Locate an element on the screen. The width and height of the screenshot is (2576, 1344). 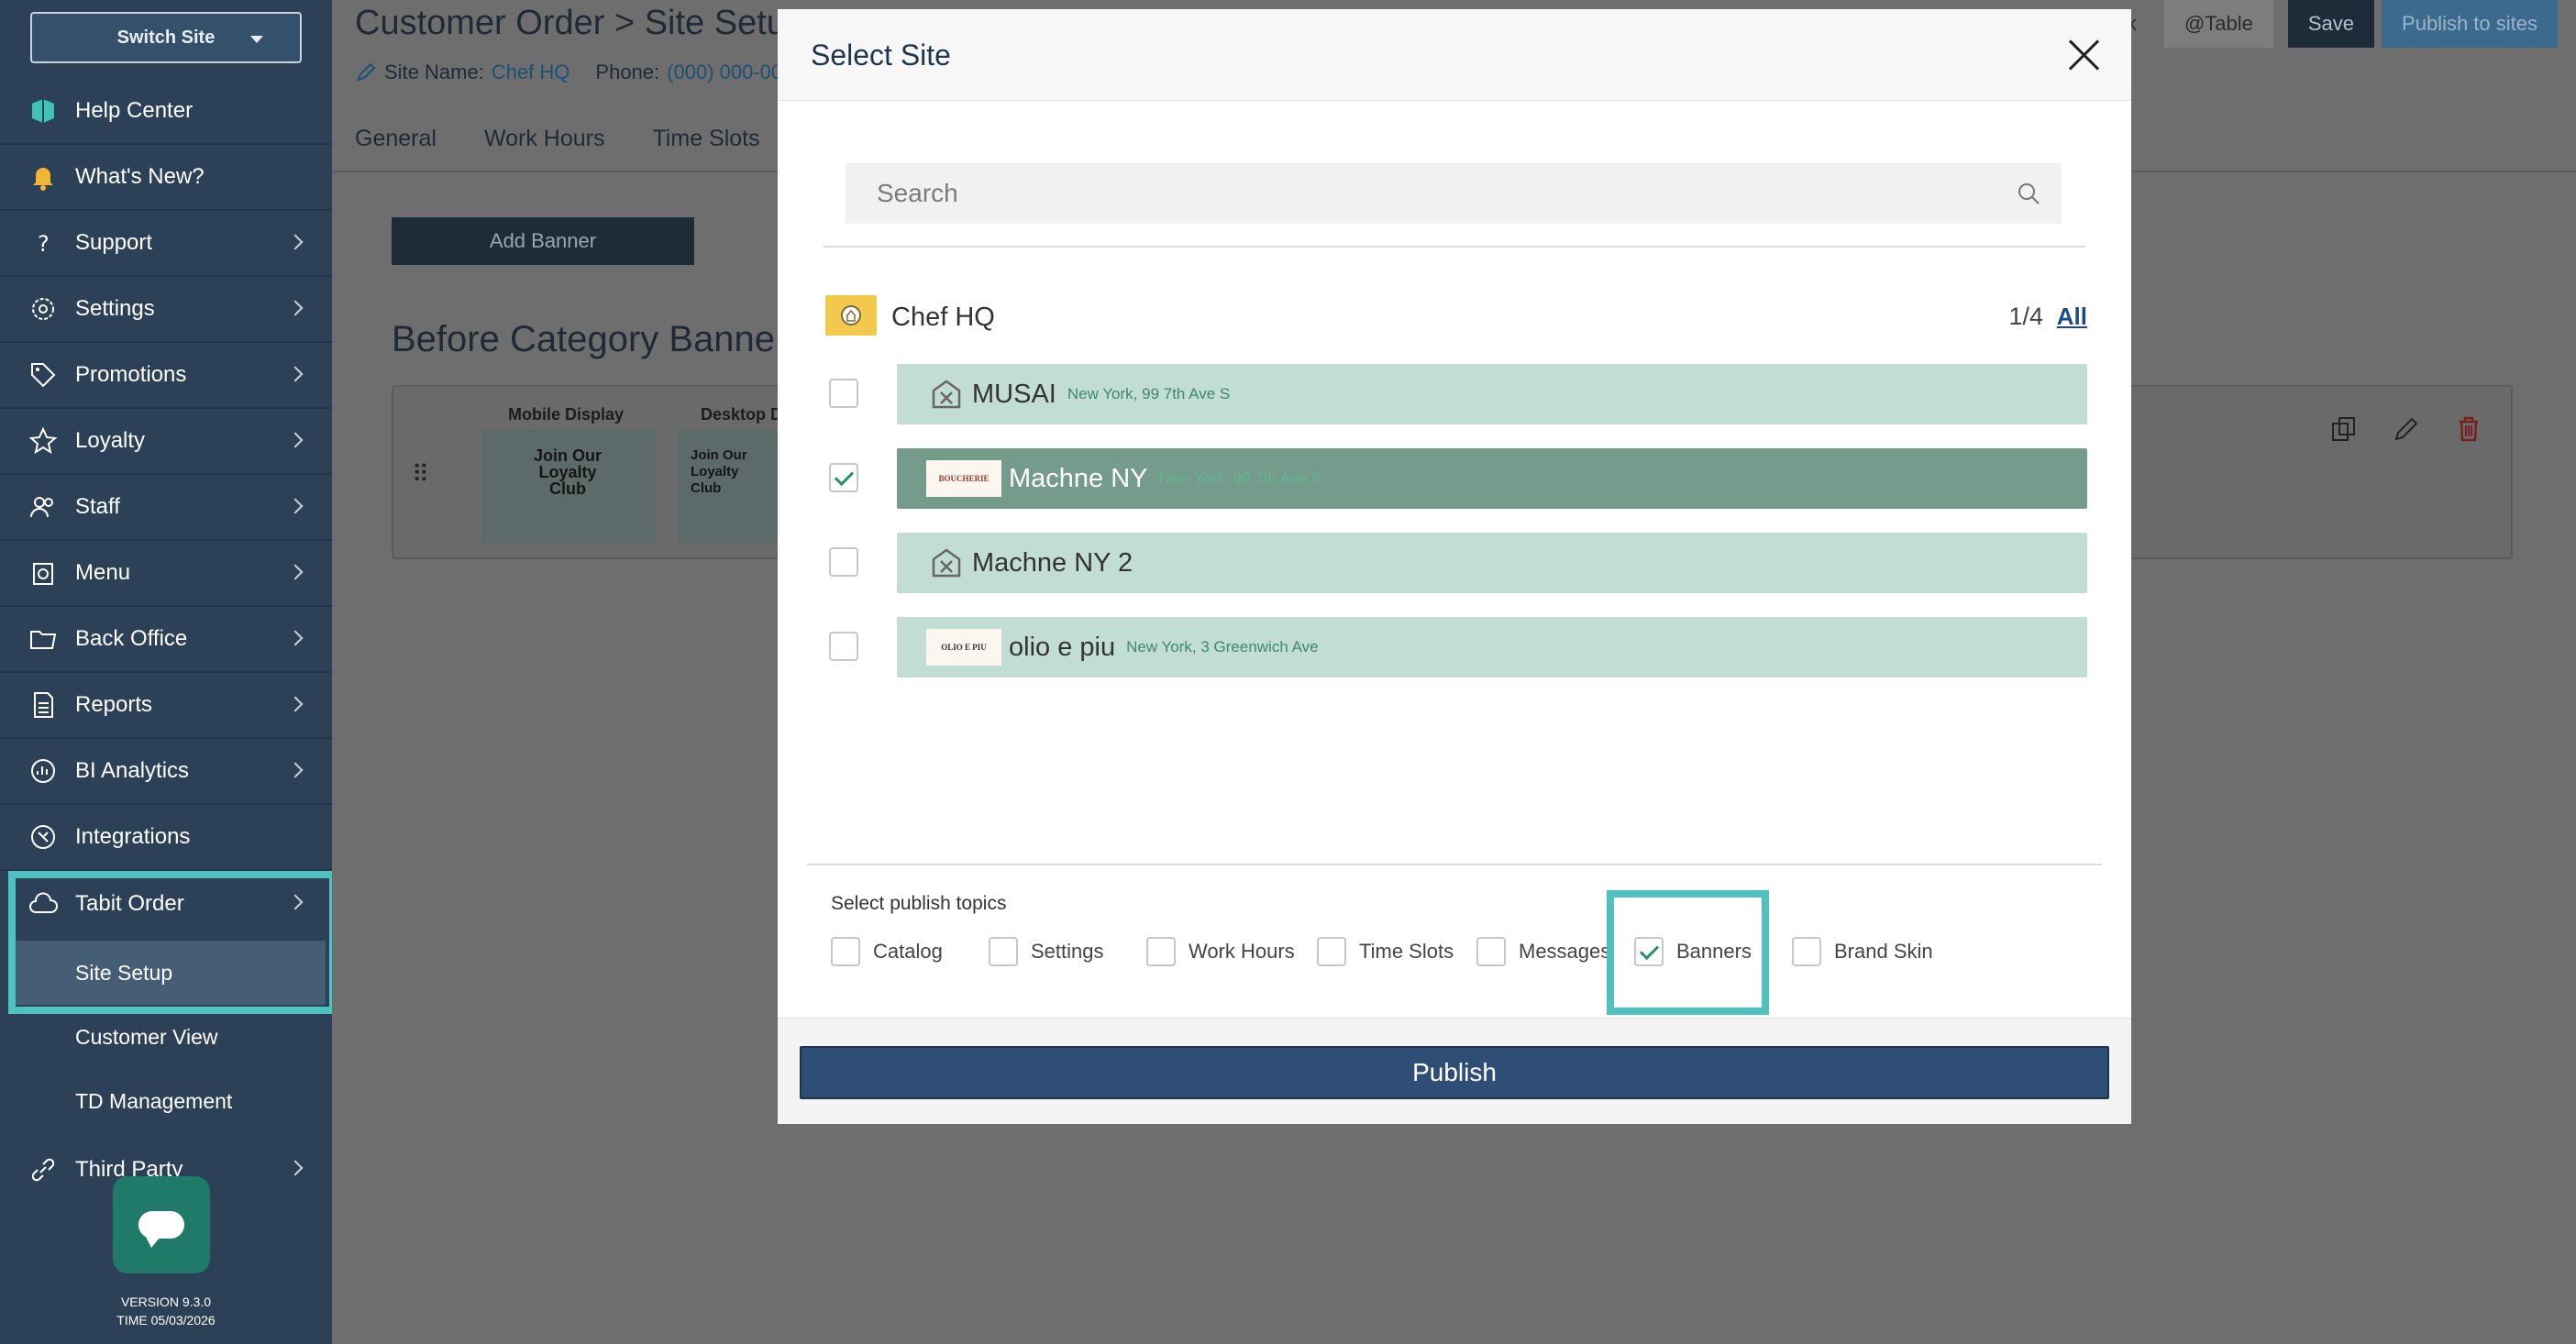
topic-label: Time Slots is located at coordinates (1406, 951).